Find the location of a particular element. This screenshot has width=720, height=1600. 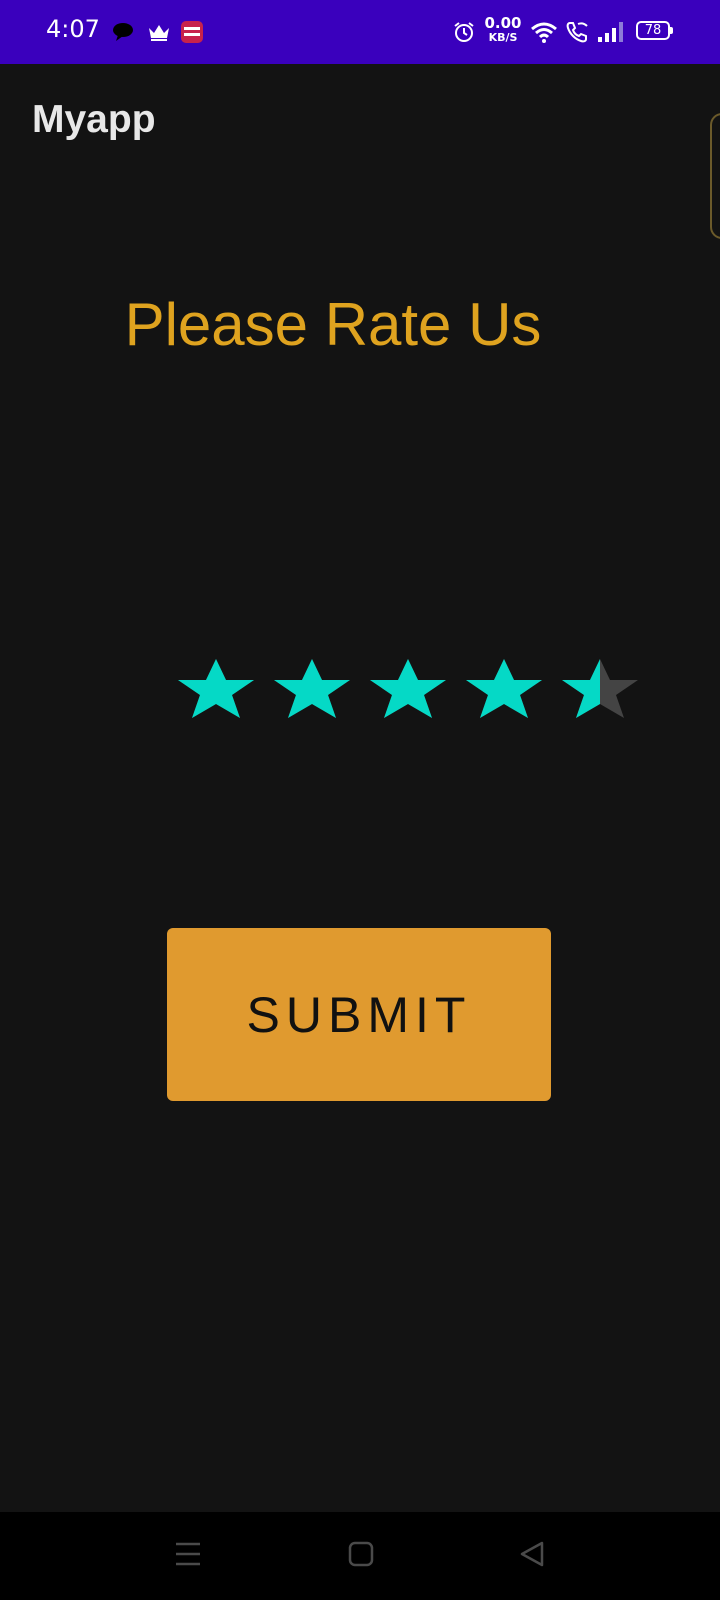

status-bar: 4:07 0.00 KB/S 78 is located at coordinates (360, 32).